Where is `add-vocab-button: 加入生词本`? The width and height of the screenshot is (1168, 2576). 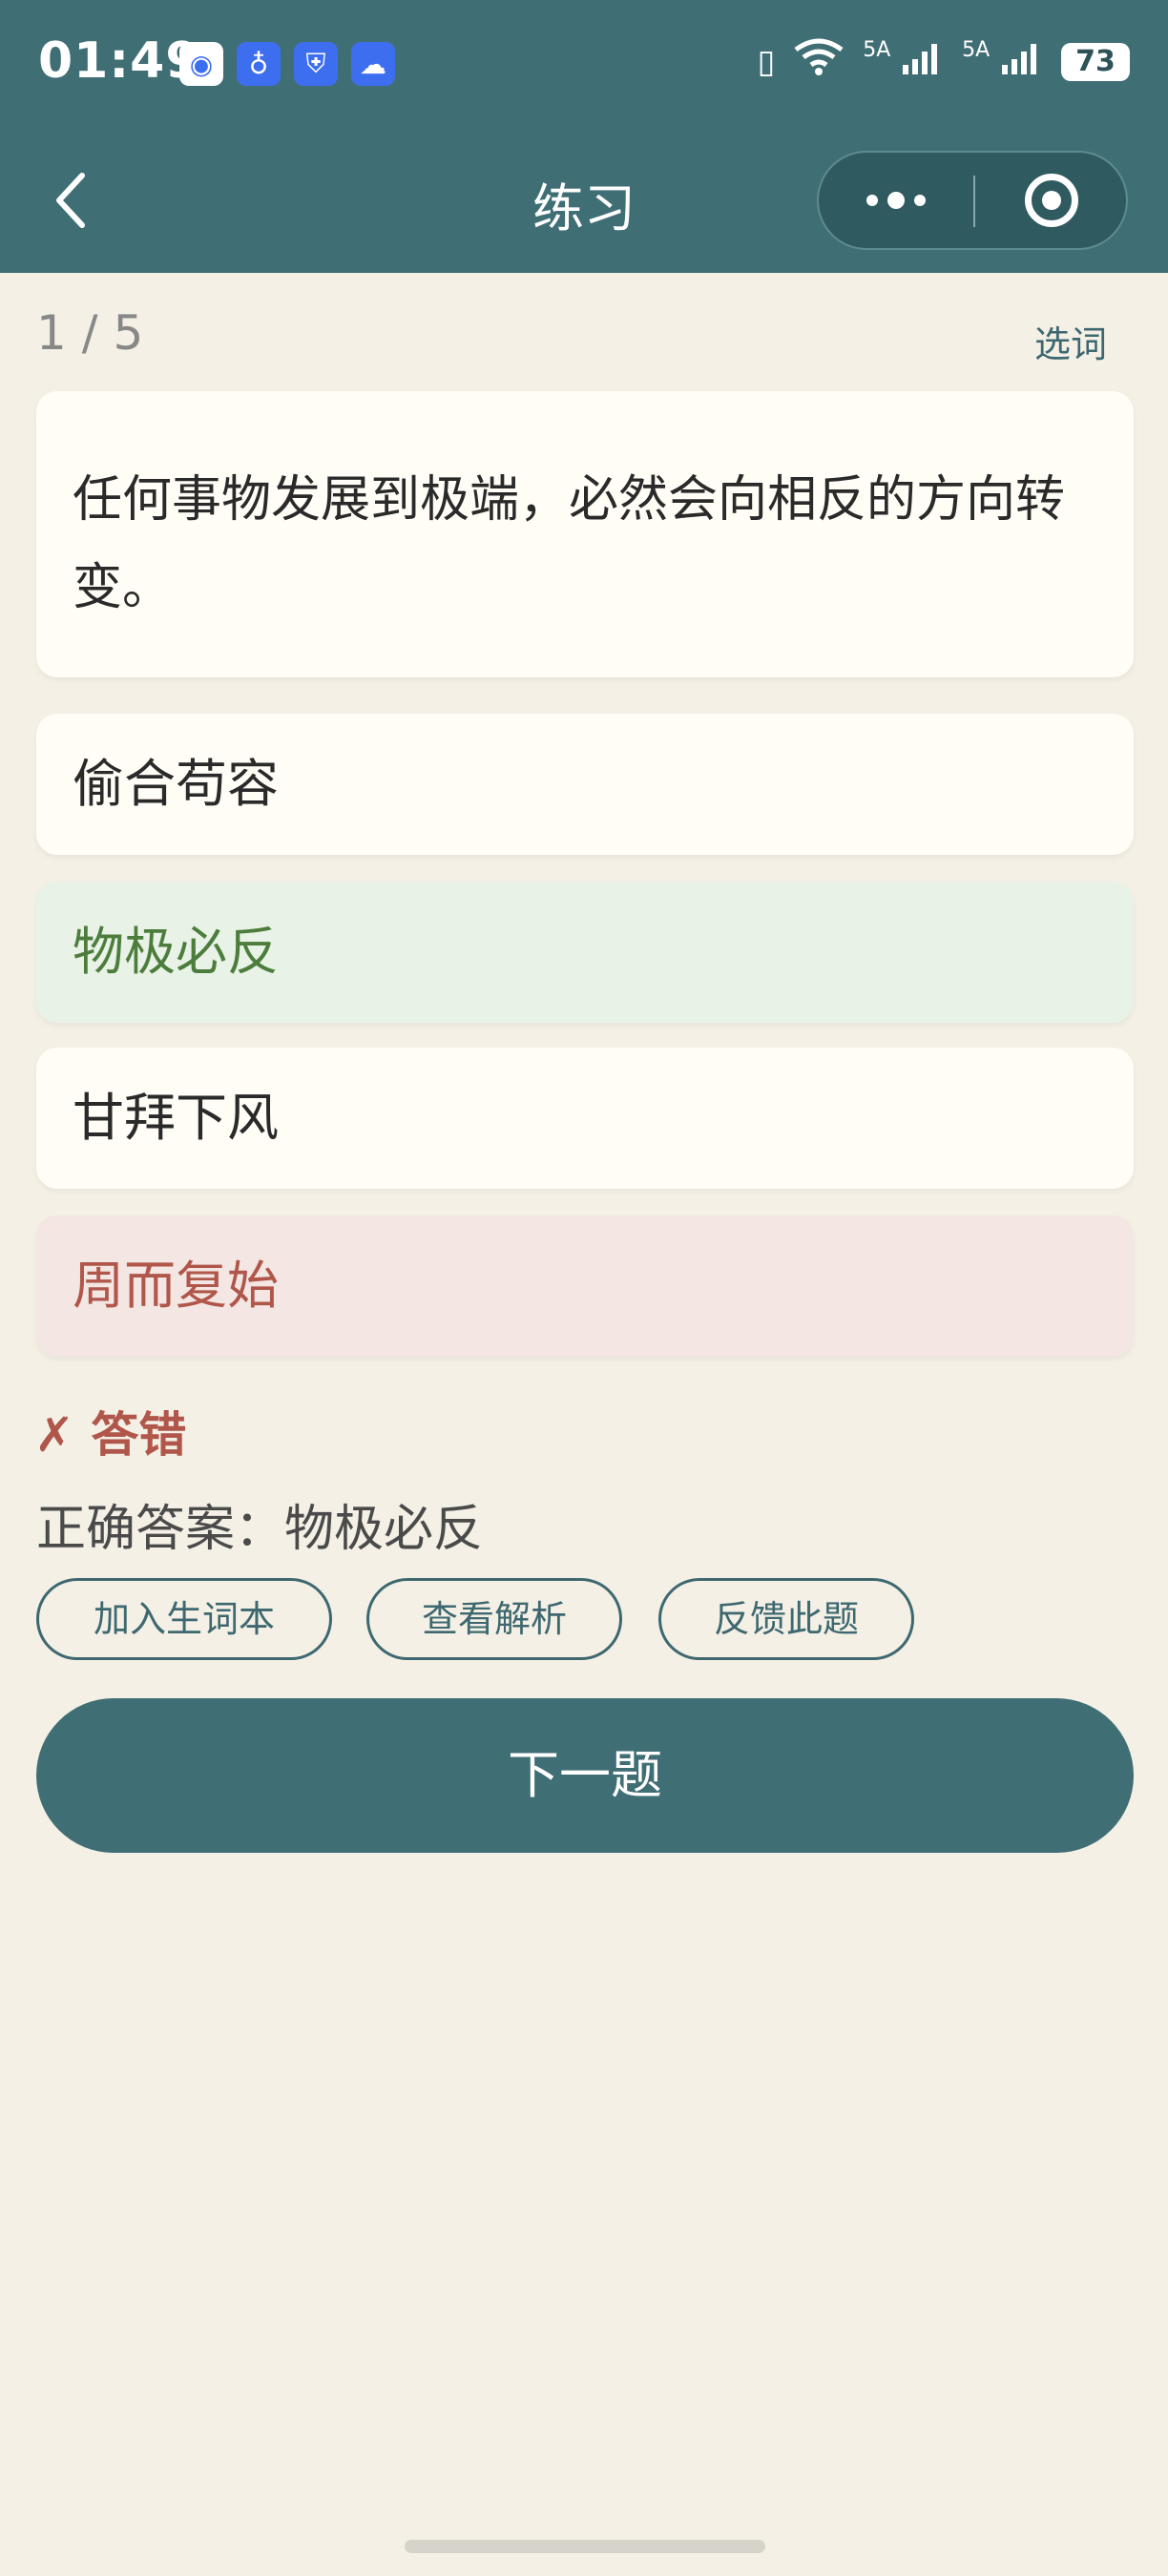 add-vocab-button: 加入生词本 is located at coordinates (184, 1619).